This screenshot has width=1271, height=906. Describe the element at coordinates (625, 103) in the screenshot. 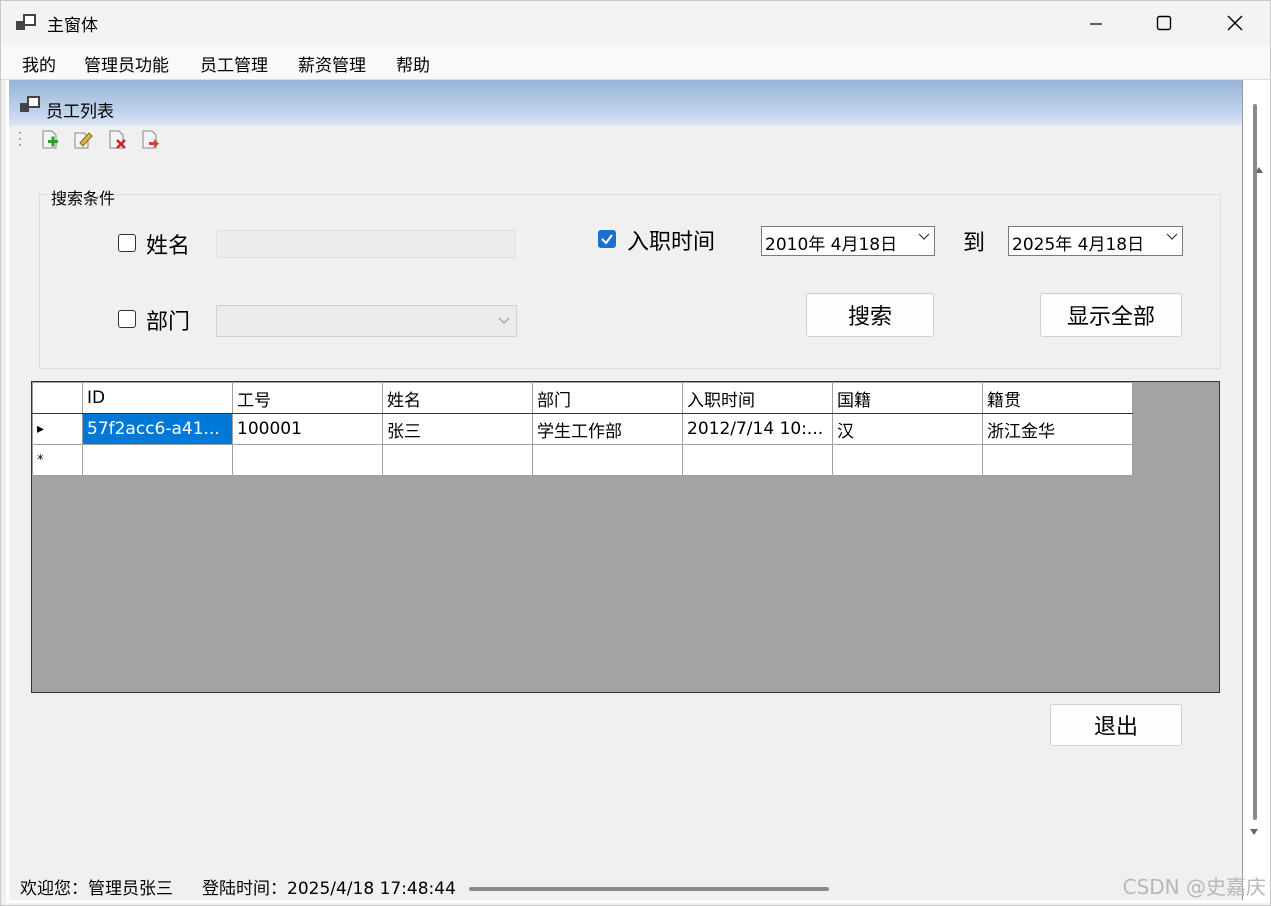

I see `child-title-bar: 员工列表` at that location.